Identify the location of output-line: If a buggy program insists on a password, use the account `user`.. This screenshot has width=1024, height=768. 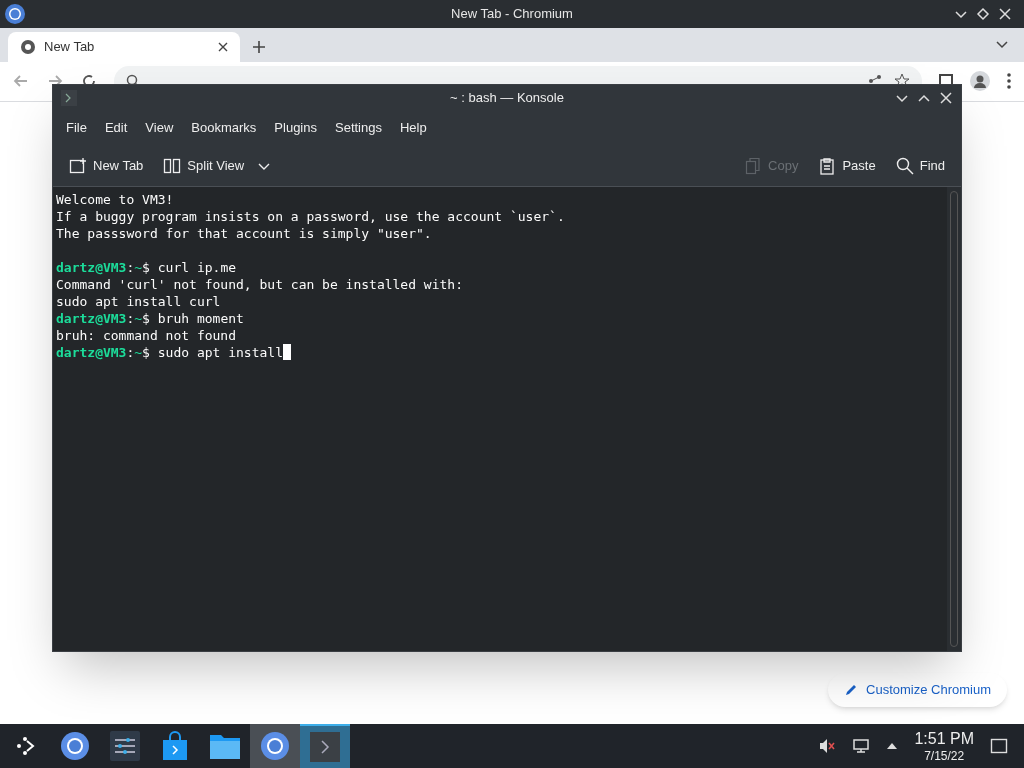
(310, 216).